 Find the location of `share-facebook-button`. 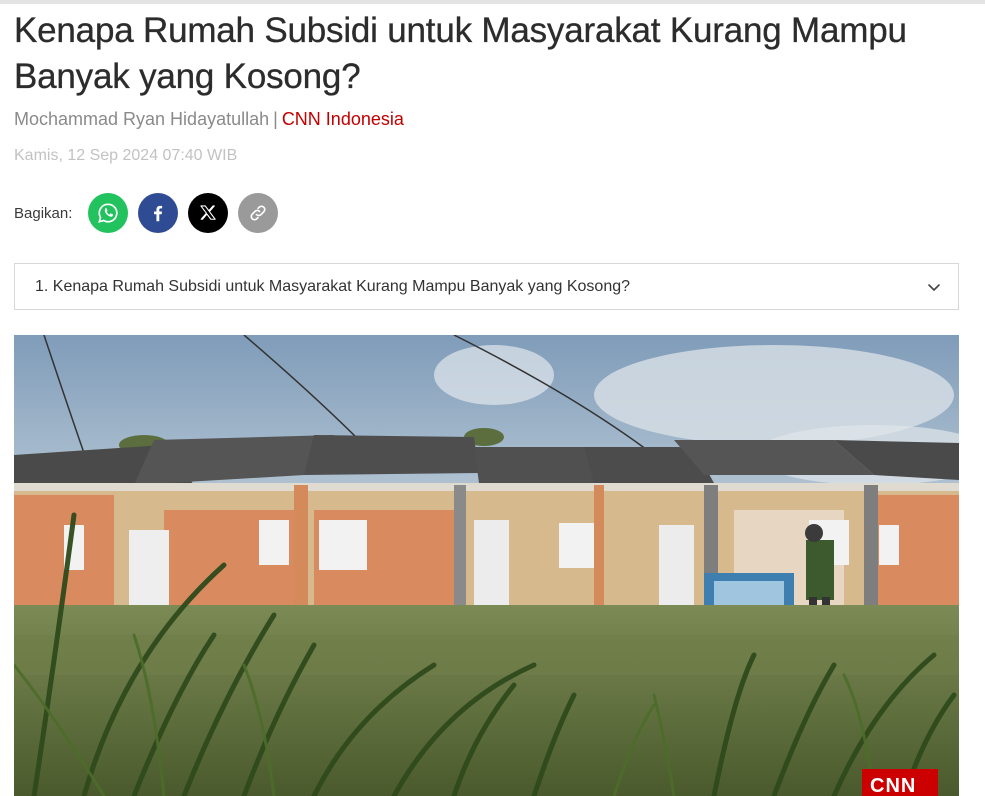

share-facebook-button is located at coordinates (158, 213).